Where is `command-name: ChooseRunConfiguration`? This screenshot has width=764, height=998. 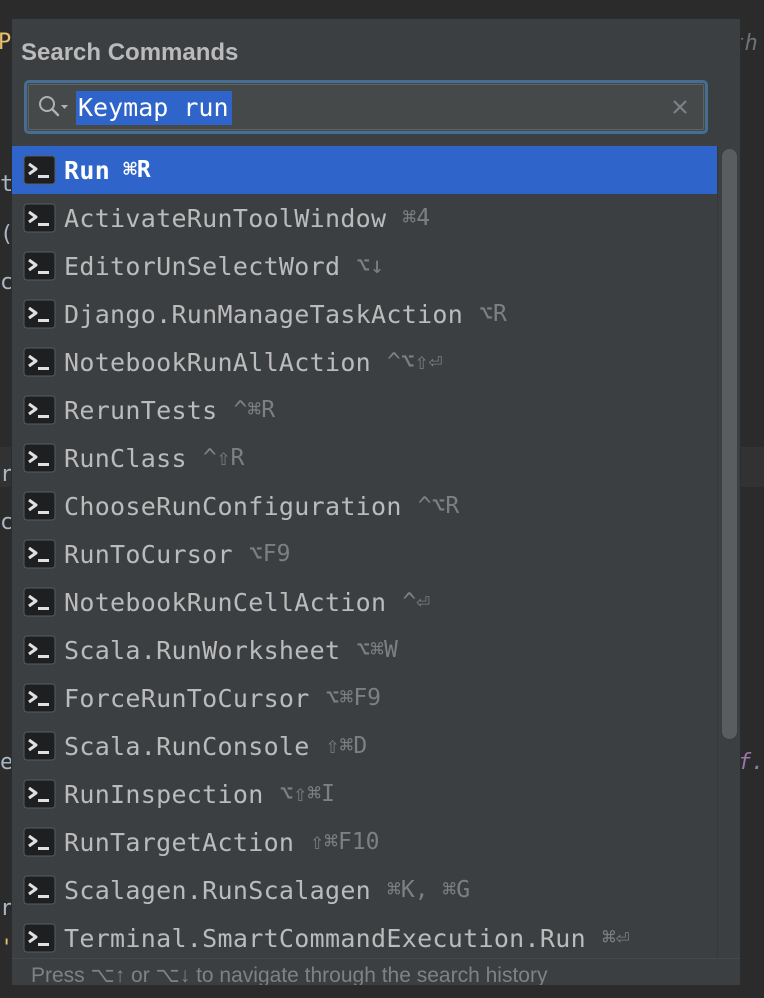
command-name: ChooseRunConfiguration is located at coordinates (233, 506).